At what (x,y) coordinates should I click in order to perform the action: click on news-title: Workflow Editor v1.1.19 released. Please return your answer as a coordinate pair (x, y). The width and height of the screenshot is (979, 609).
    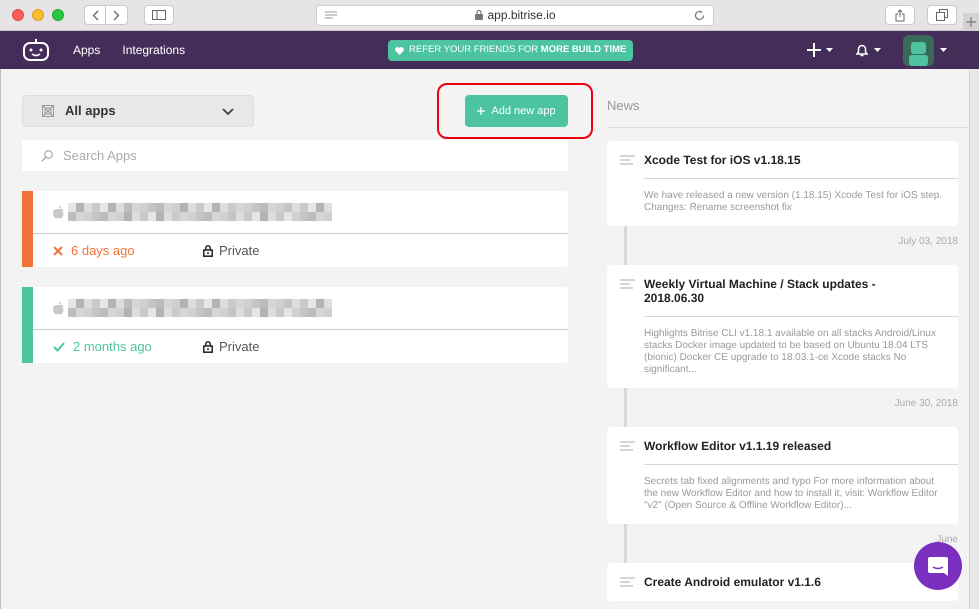
    Looking at the image, I should click on (738, 445).